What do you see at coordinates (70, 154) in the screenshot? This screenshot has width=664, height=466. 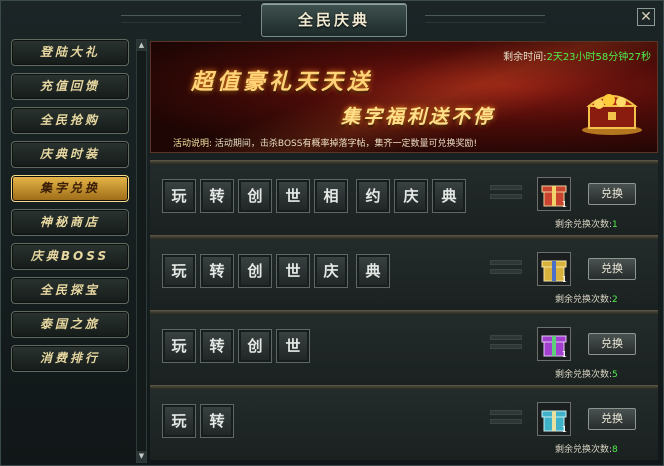 I see `sidebar-item-fashion: 庆典时装` at bounding box center [70, 154].